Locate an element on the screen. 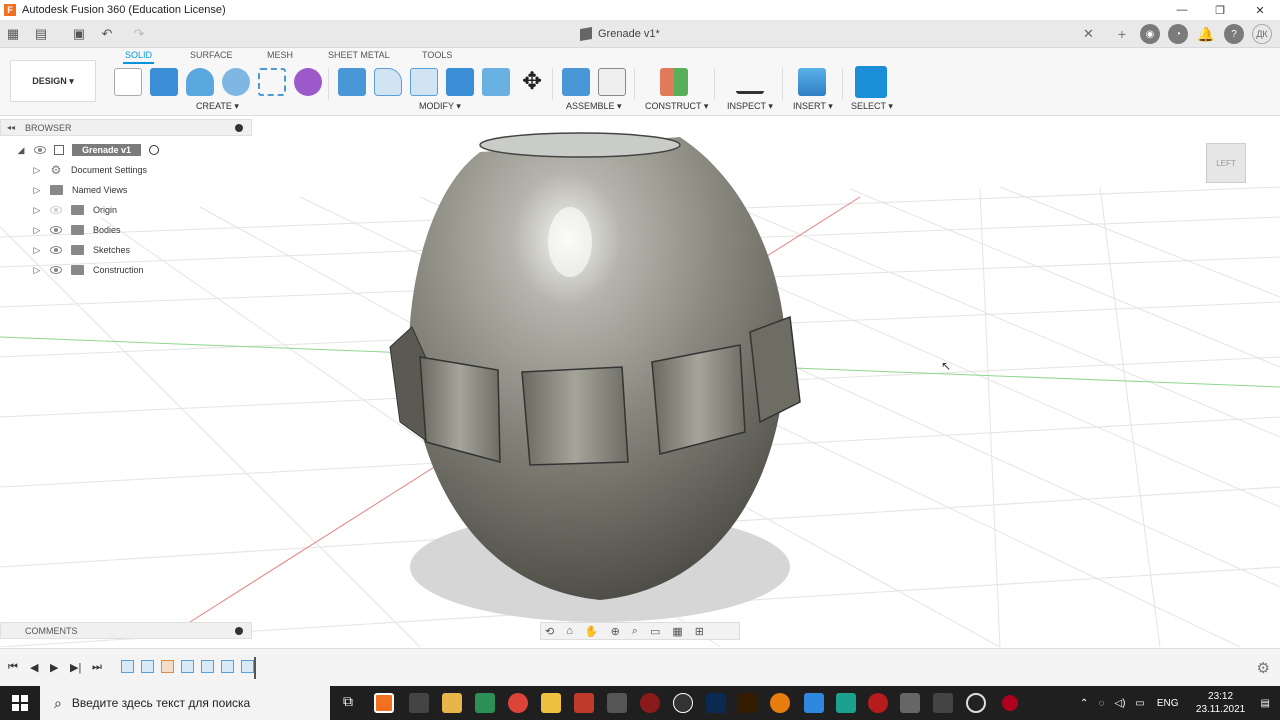 Image resolution: width=1280 pixels, height=720 pixels. fit-zoom-icon: ⌕ is located at coordinates (635, 631).